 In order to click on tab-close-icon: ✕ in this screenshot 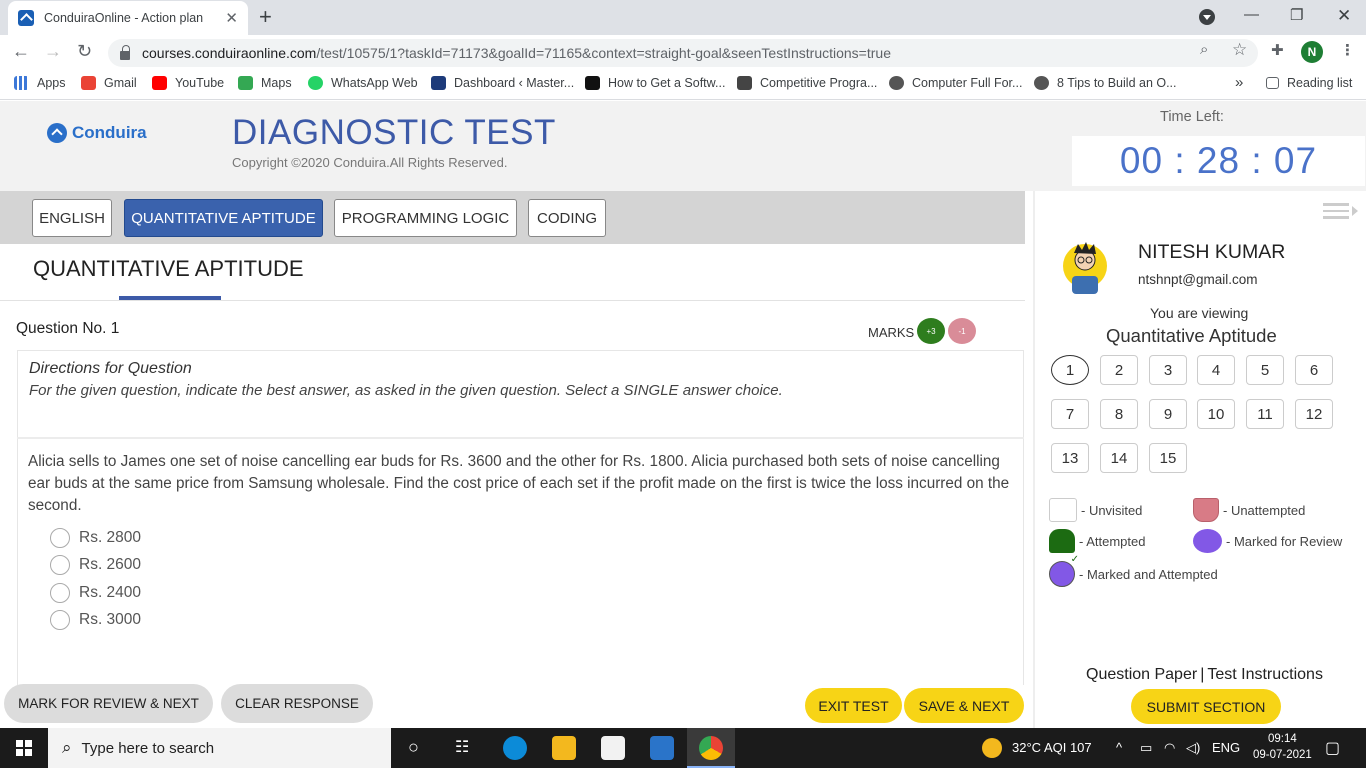, I will do `click(231, 18)`.